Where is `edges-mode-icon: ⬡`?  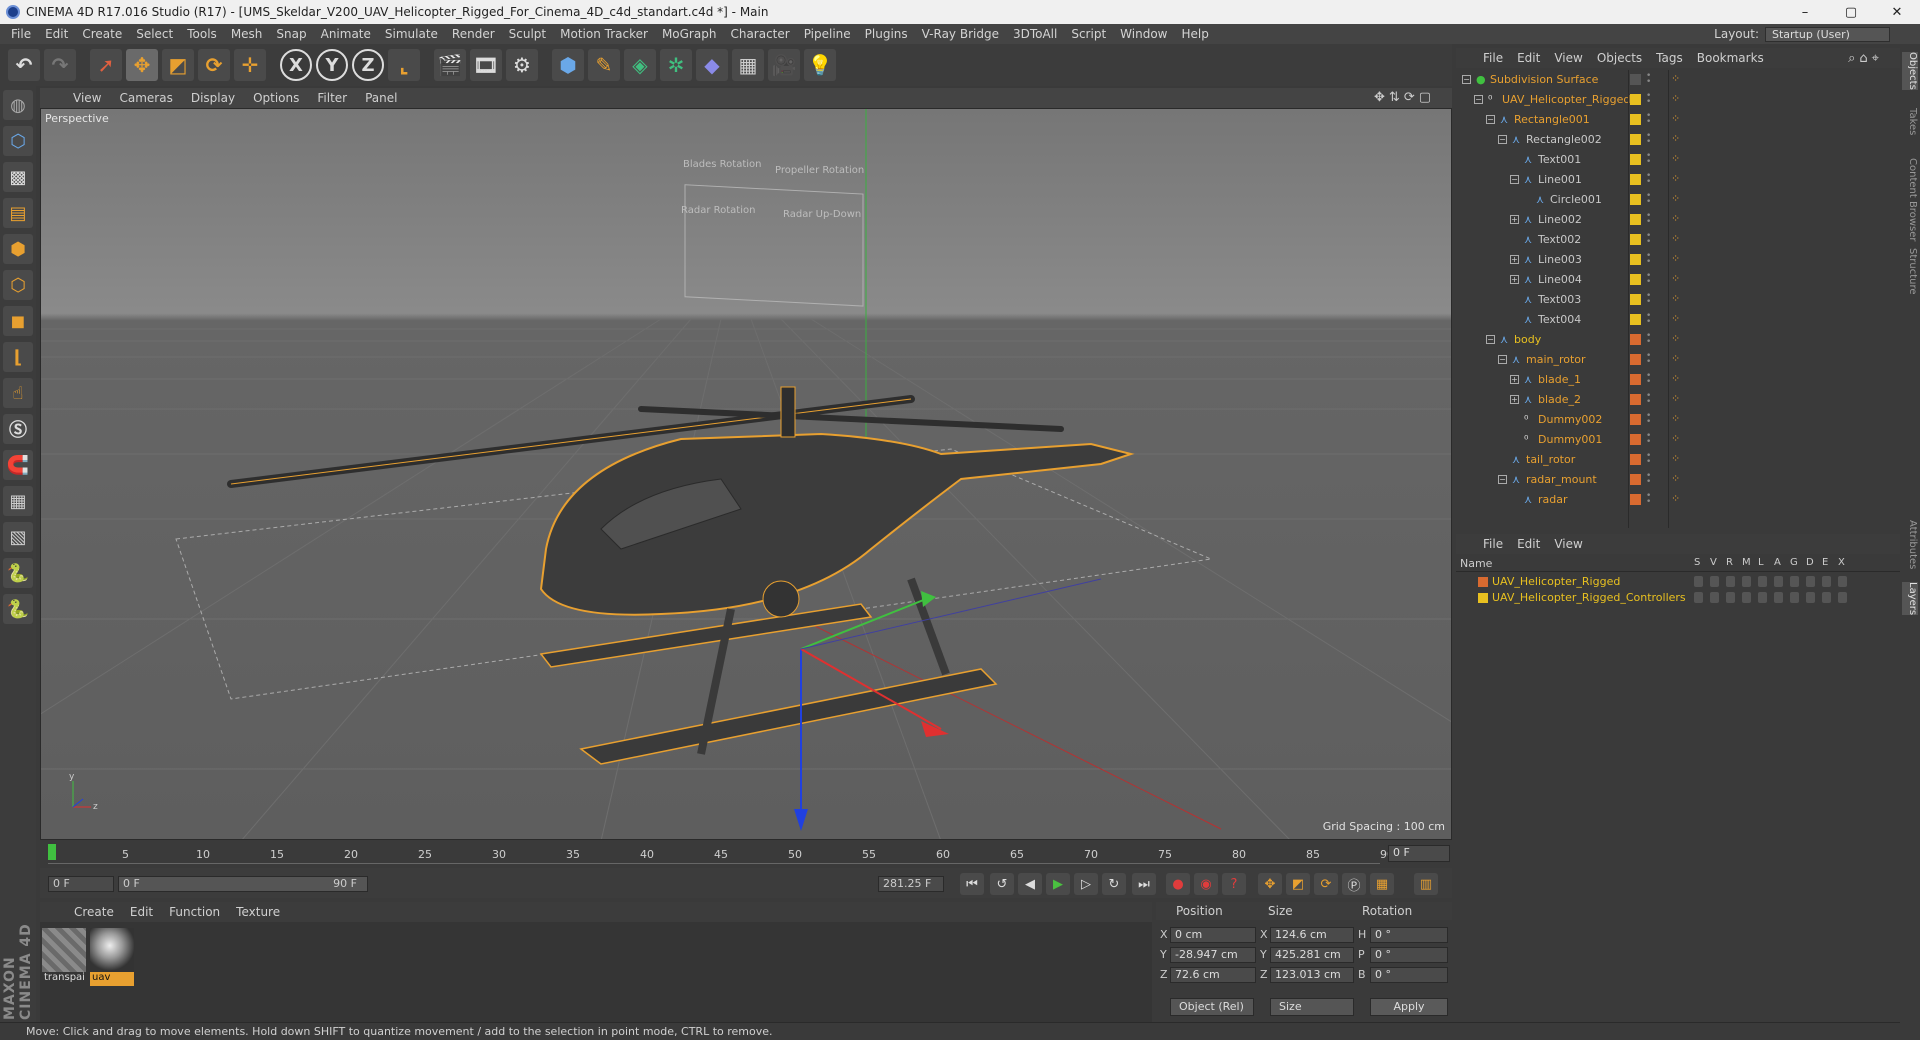 edges-mode-icon: ⬡ is located at coordinates (18, 285).